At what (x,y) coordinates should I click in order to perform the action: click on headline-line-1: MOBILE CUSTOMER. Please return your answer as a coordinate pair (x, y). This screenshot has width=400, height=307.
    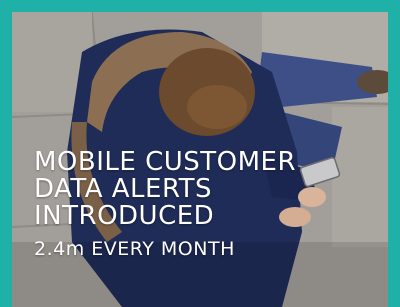
    Looking at the image, I should click on (165, 162).